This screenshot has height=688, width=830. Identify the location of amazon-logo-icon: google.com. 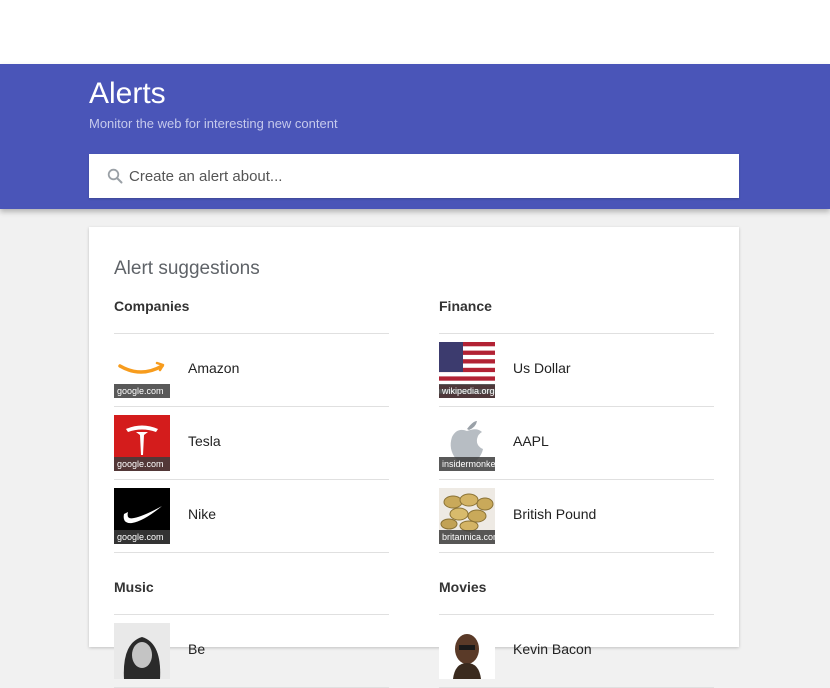
(142, 370).